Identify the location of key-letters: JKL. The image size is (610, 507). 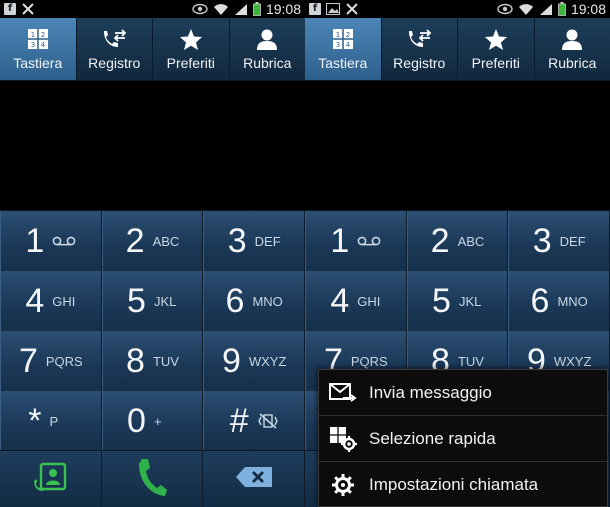
(165, 301).